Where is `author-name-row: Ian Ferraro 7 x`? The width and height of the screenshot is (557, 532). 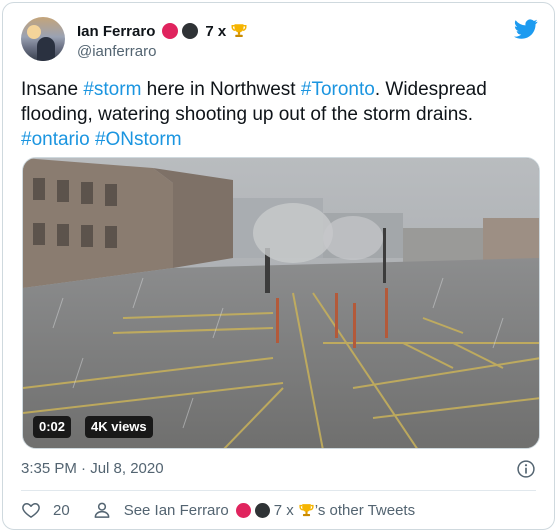
author-name-row: Ian Ferraro 7 x is located at coordinates (162, 31).